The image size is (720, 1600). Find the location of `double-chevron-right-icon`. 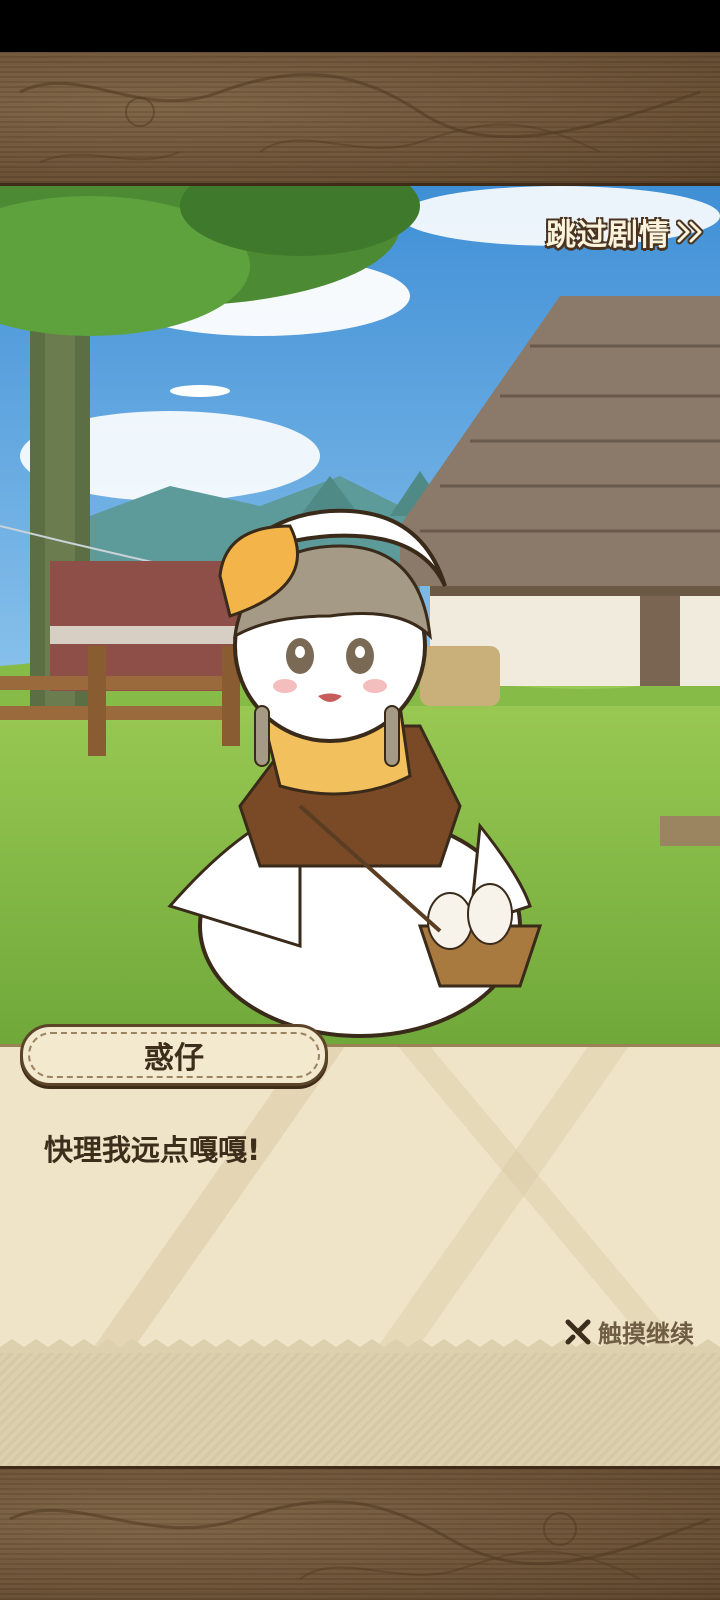

double-chevron-right-icon is located at coordinates (690, 232).